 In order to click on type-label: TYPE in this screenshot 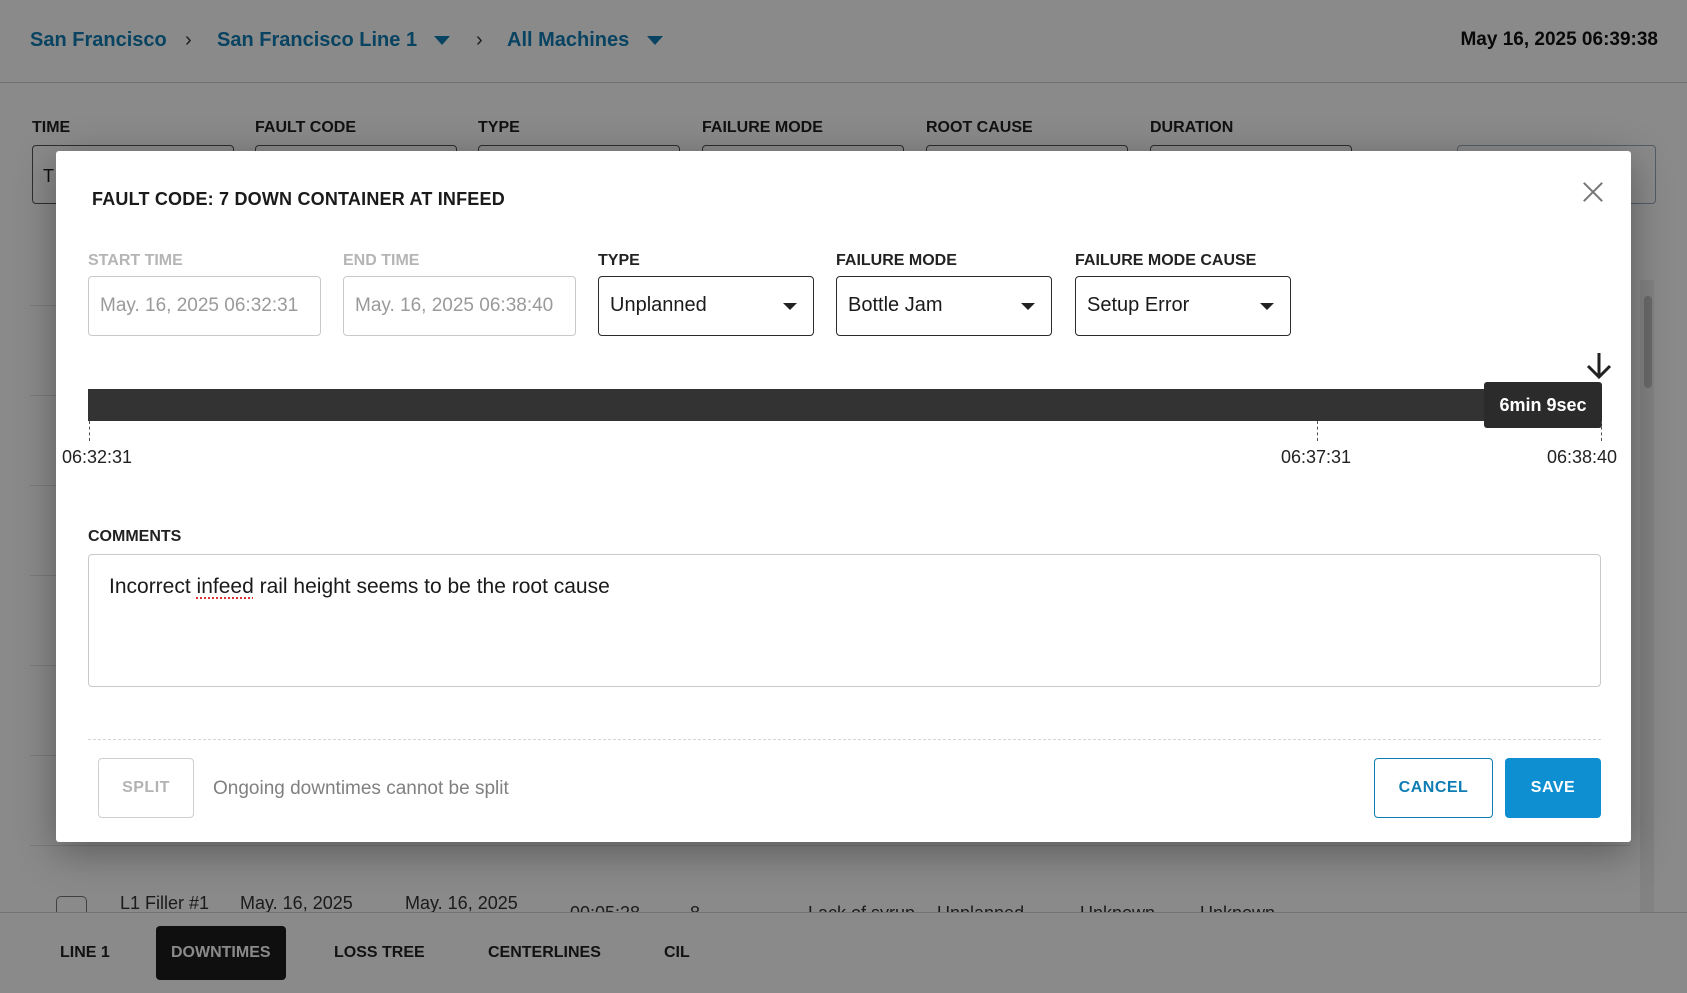, I will do `click(619, 260)`.